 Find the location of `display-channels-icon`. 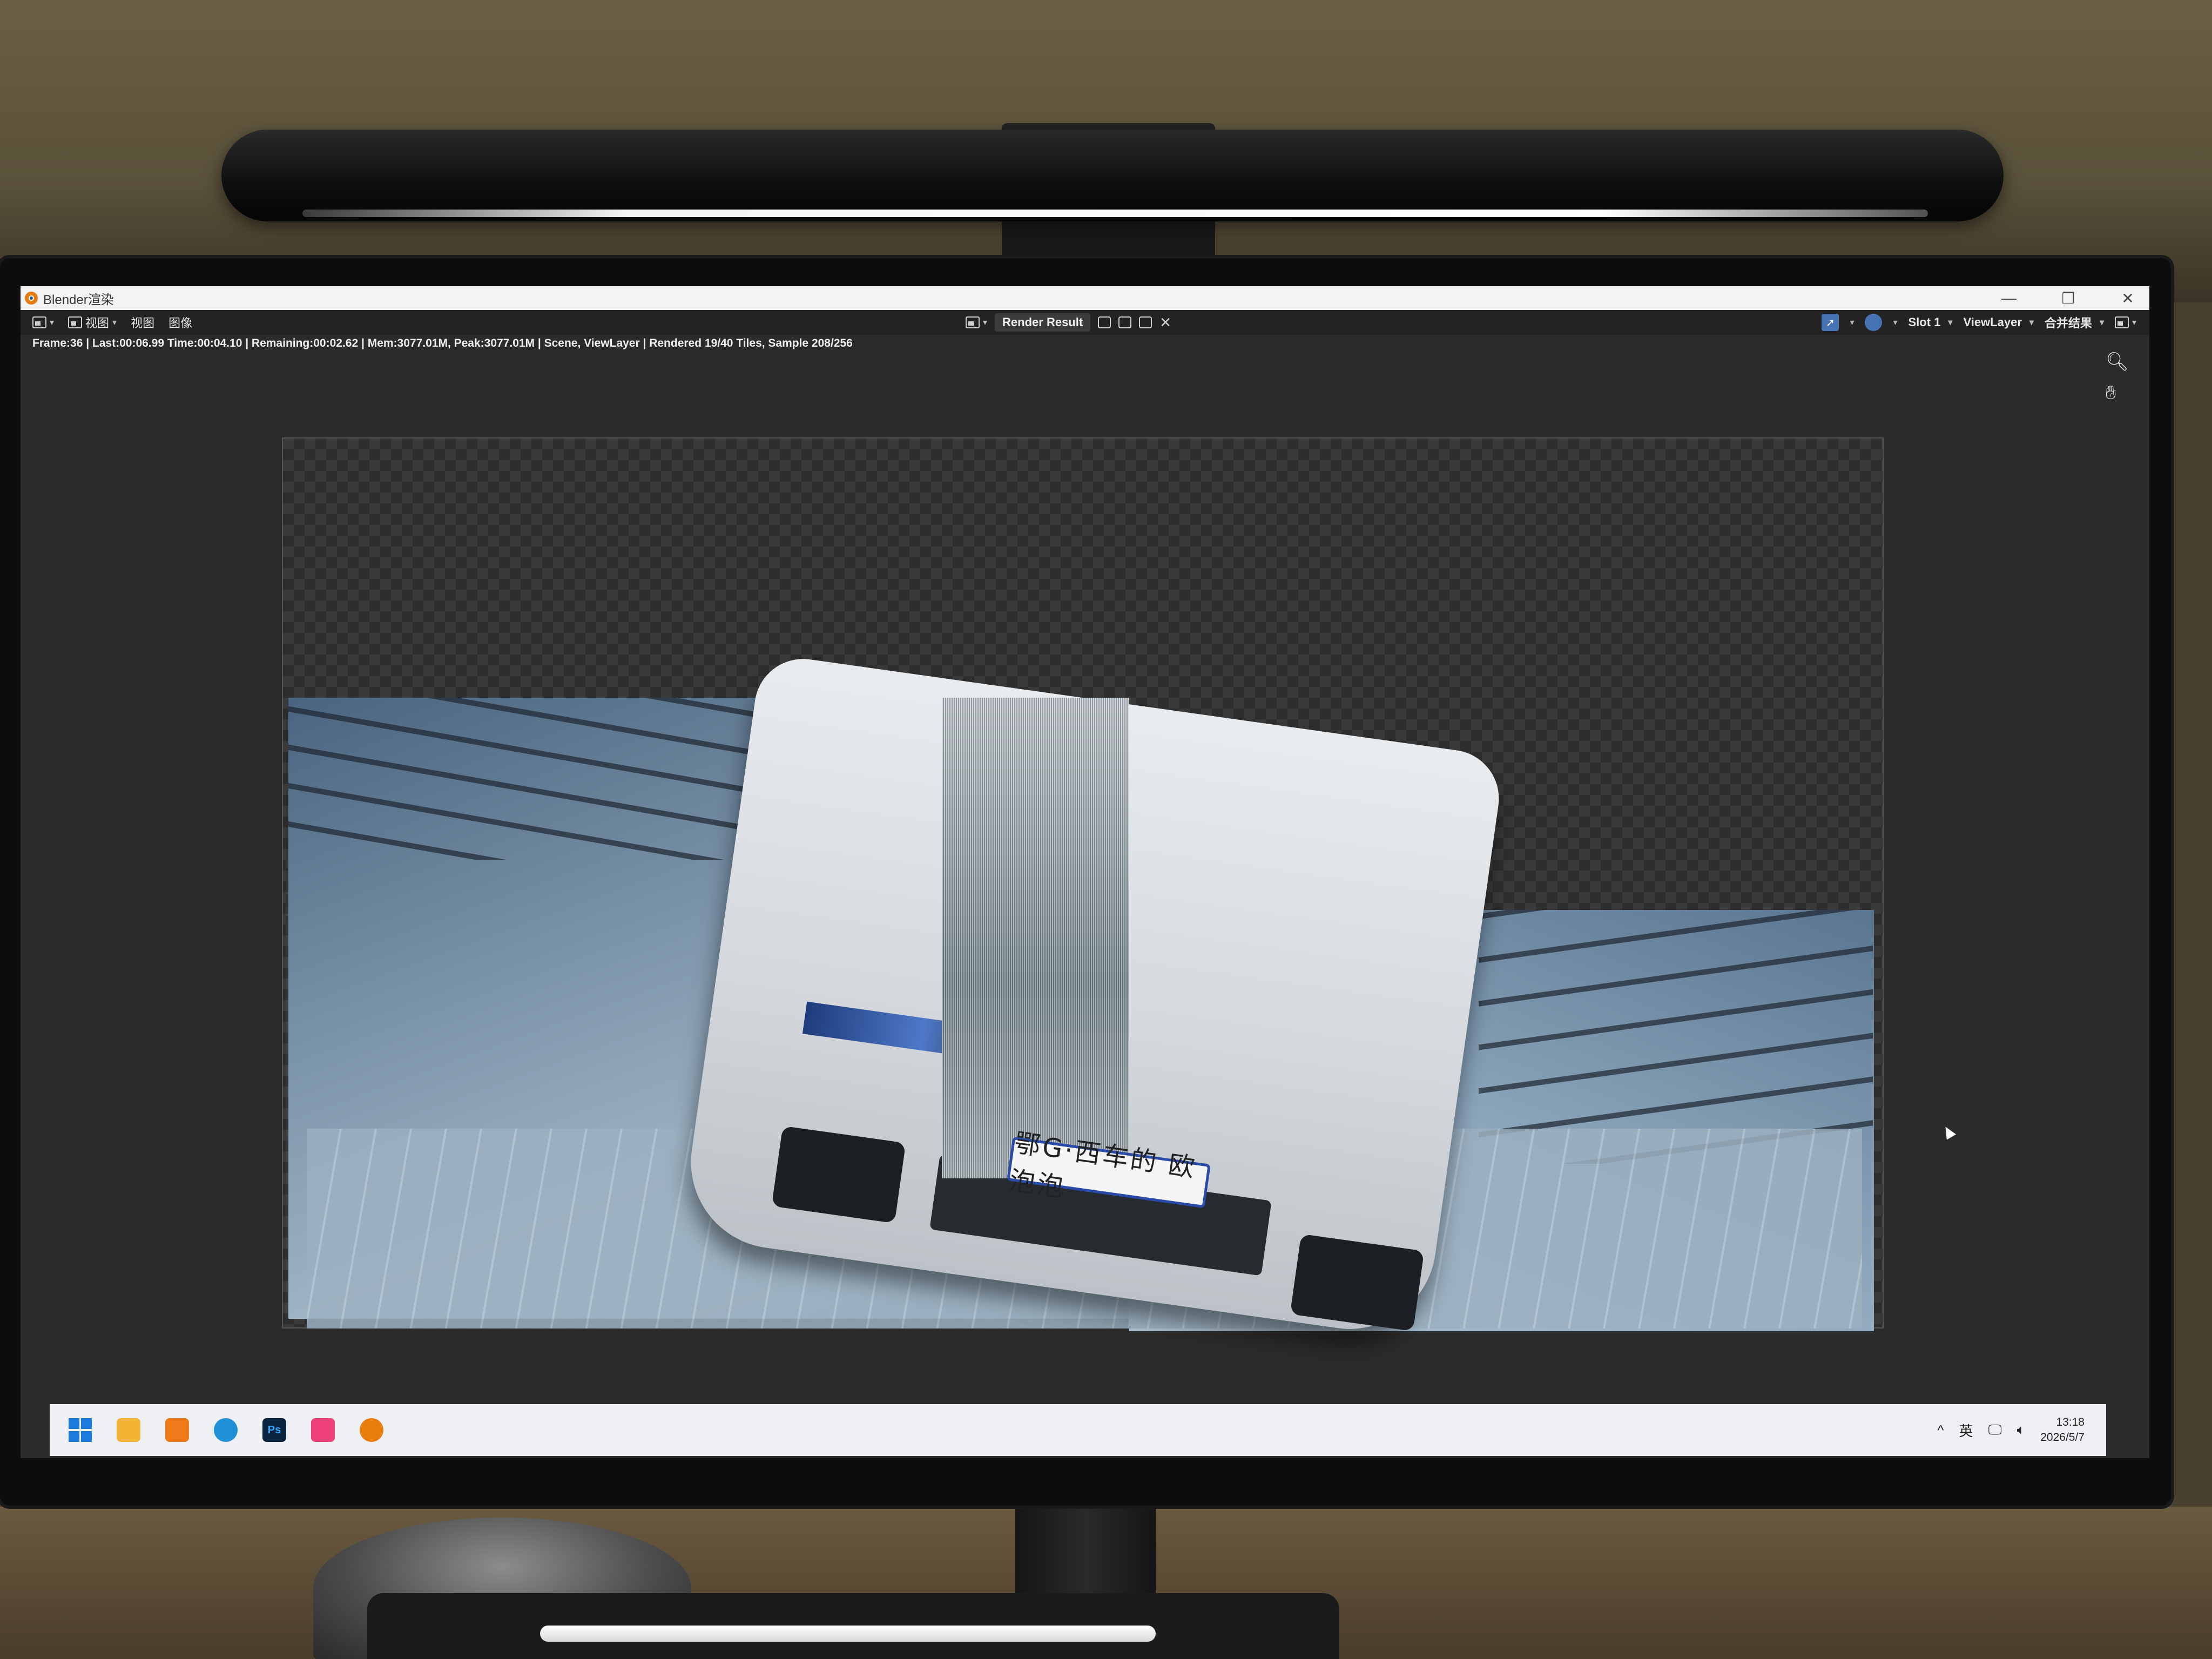

display-channels-icon is located at coordinates (2121, 322).